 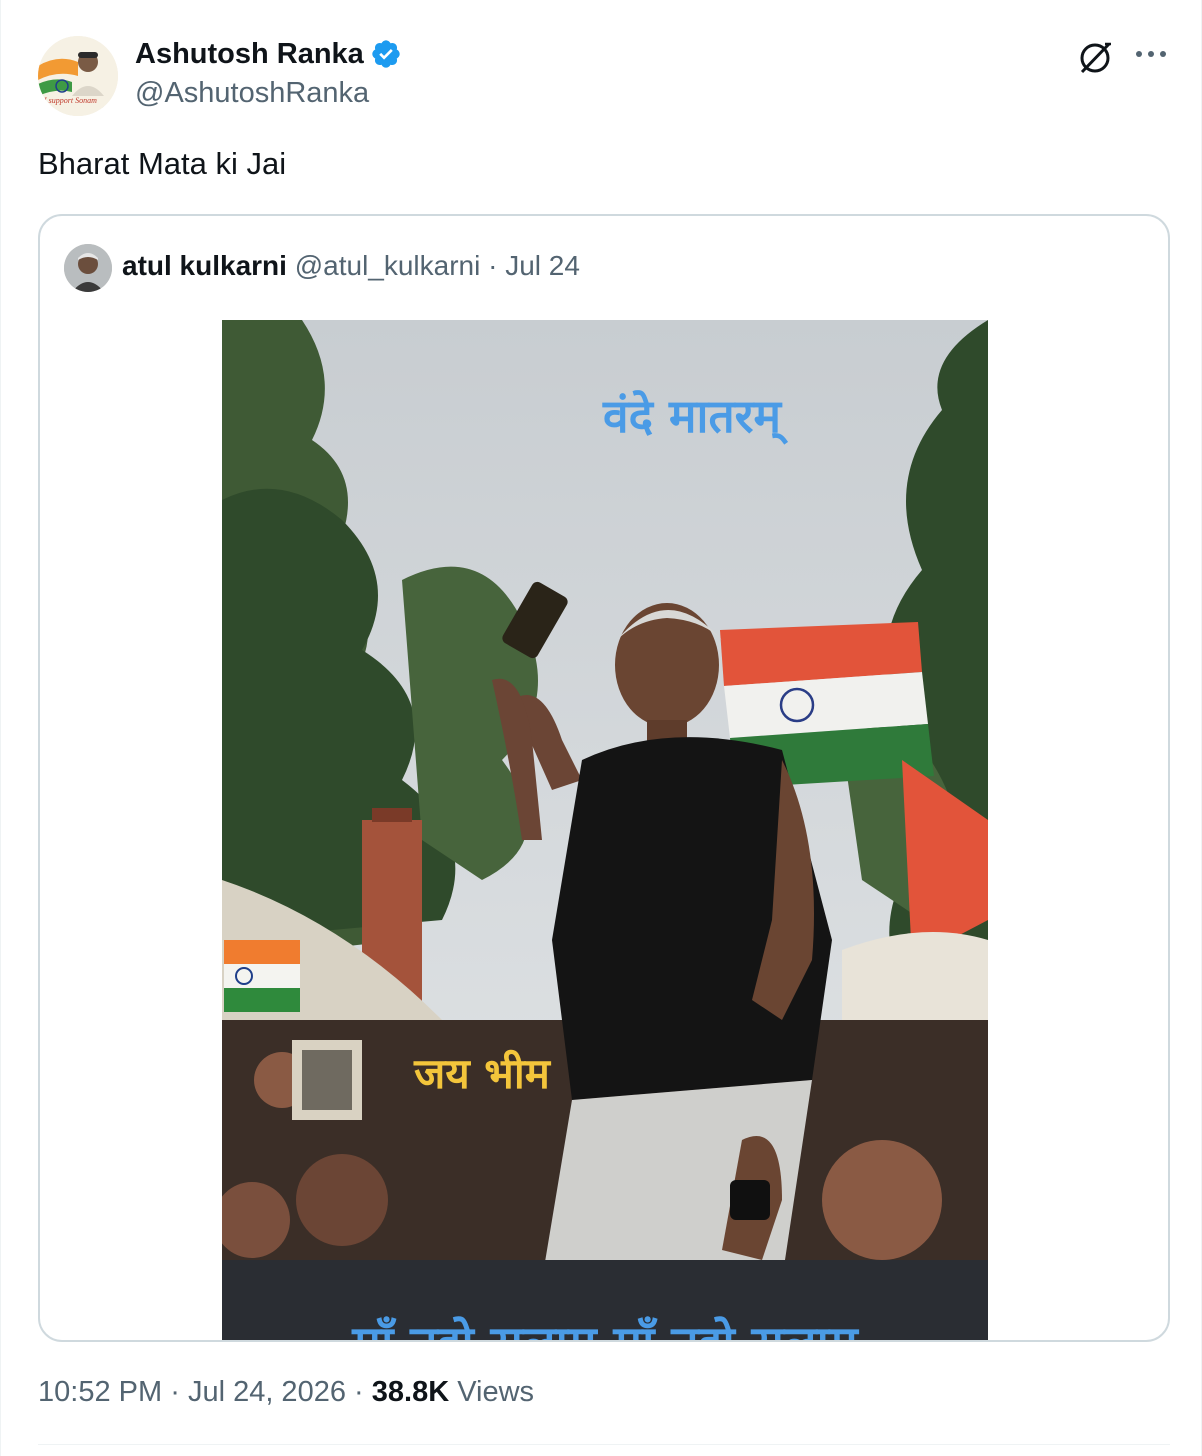 I want to click on tweet-text: Bharat Mata ki Jai, so click(x=162, y=163).